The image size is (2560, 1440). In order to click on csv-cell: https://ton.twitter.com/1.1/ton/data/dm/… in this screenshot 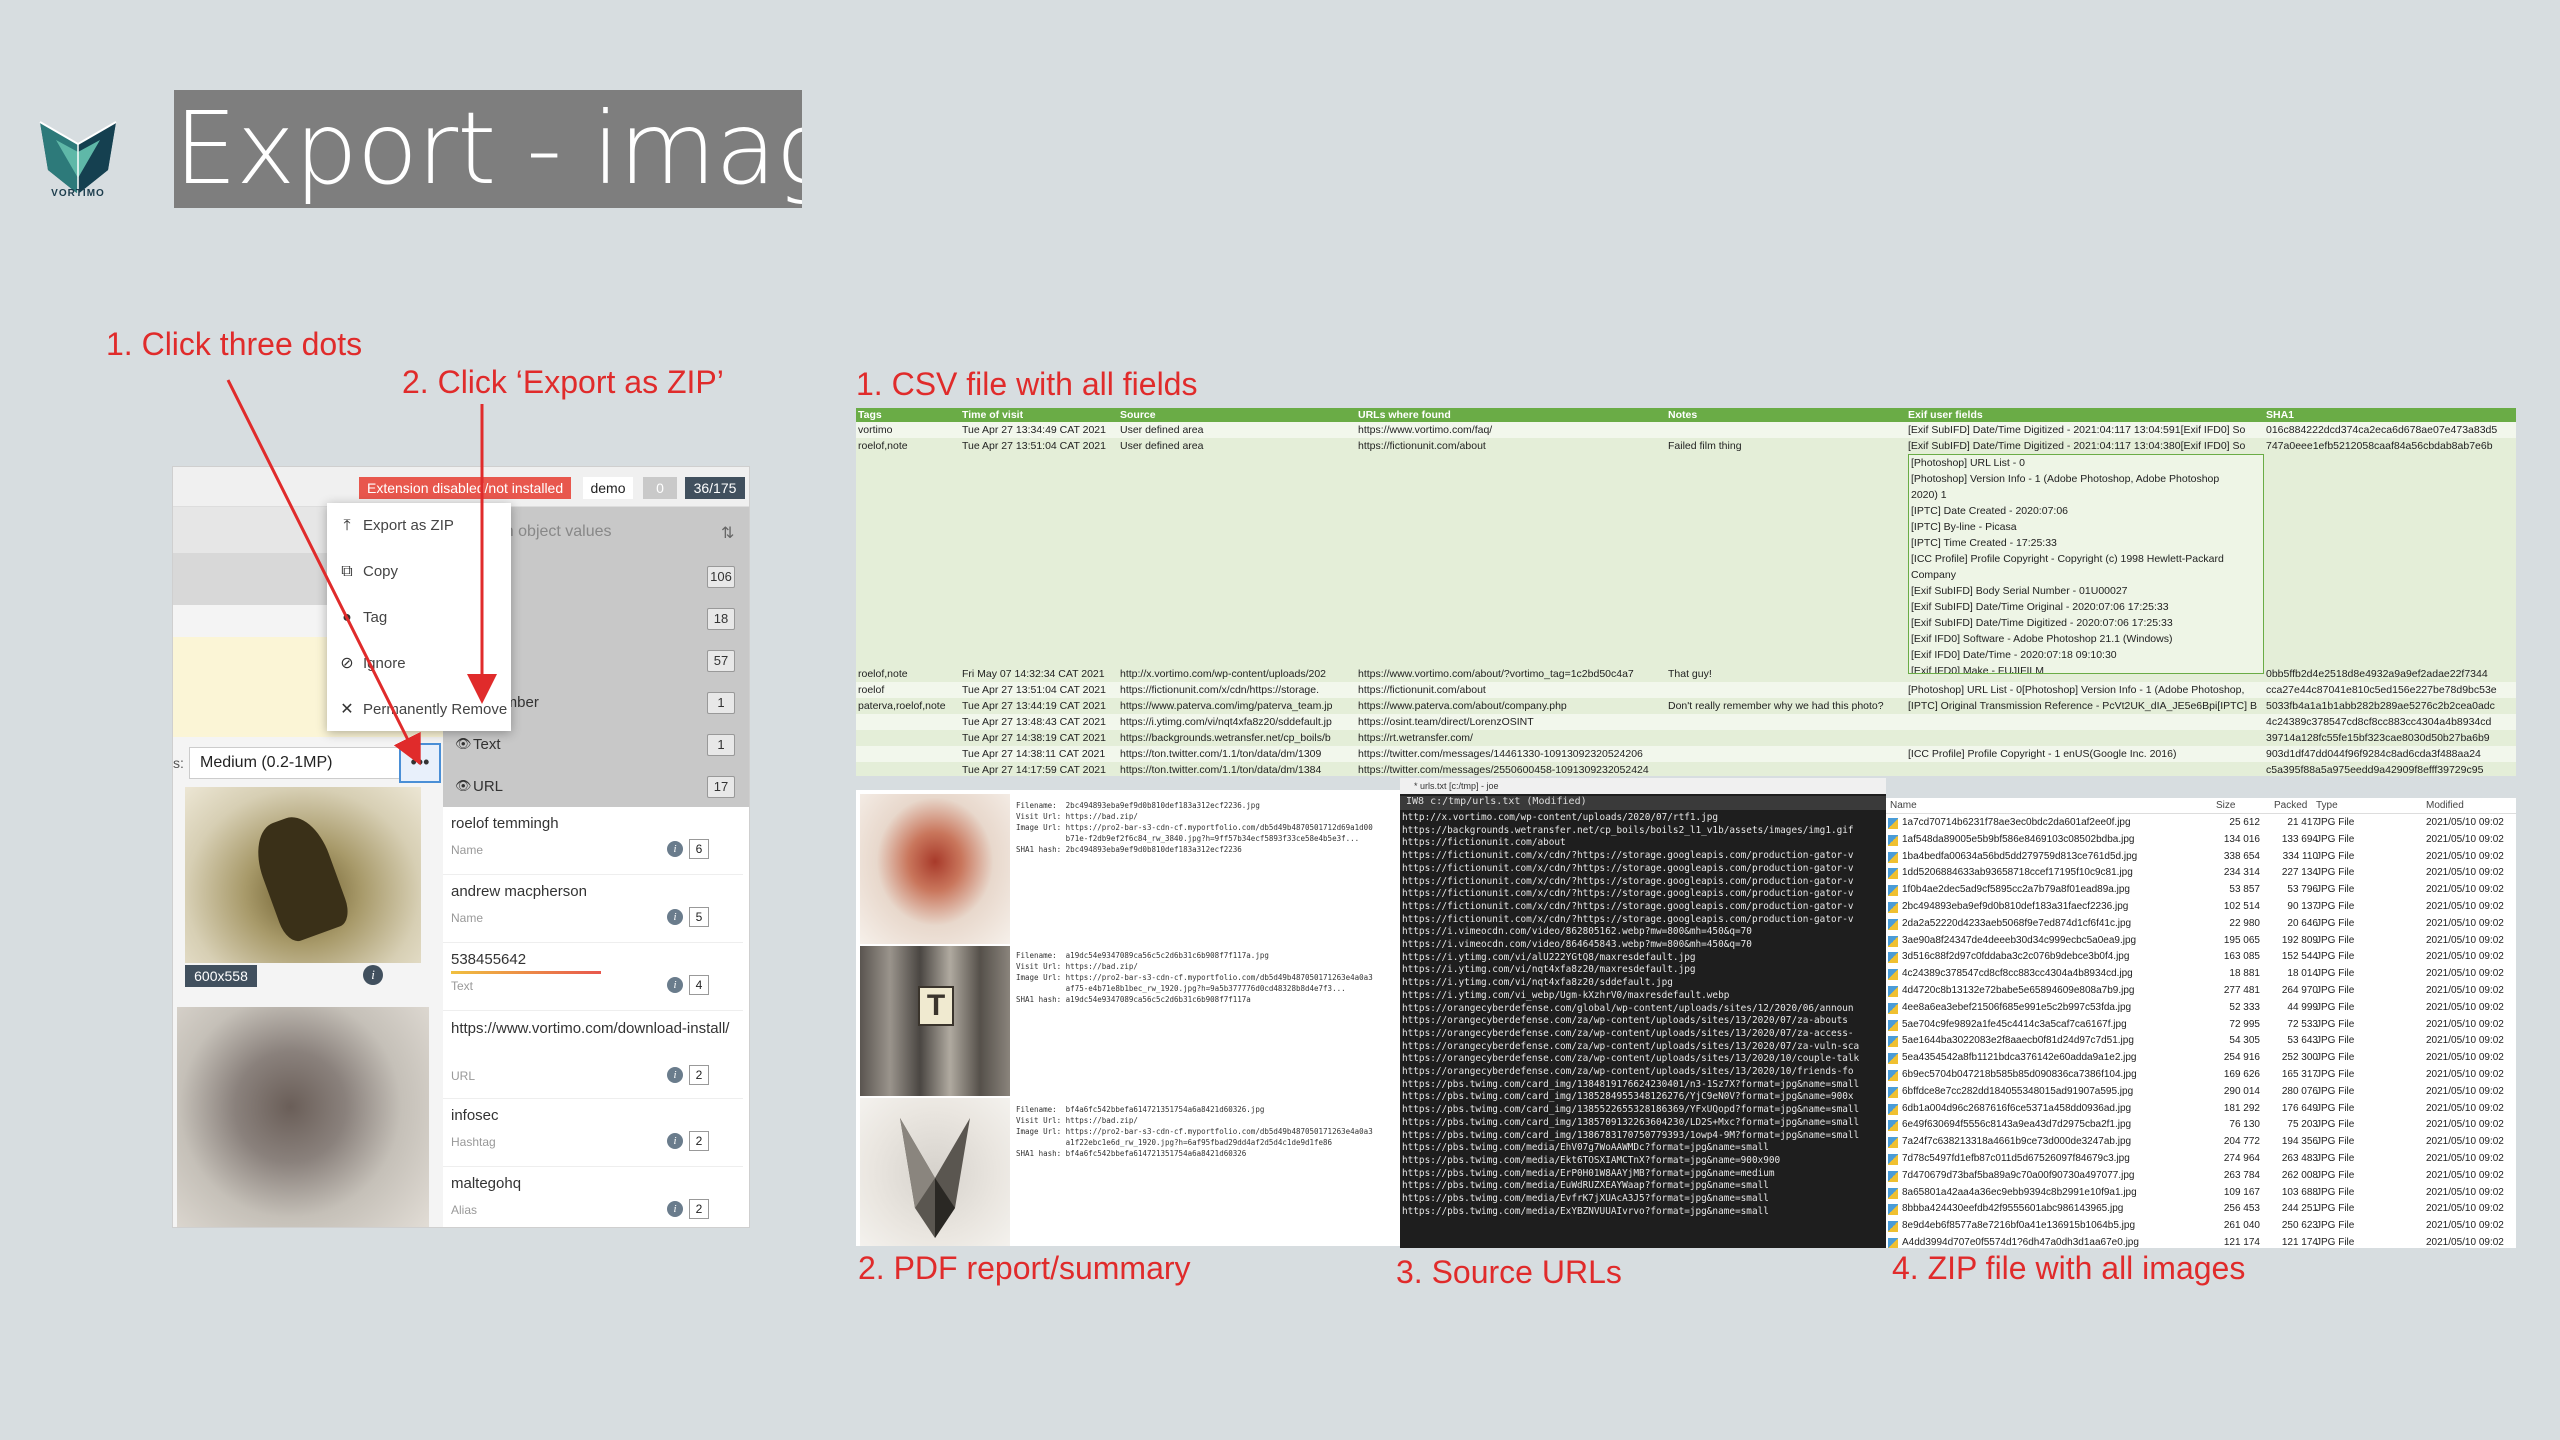, I will do `click(1221, 770)`.